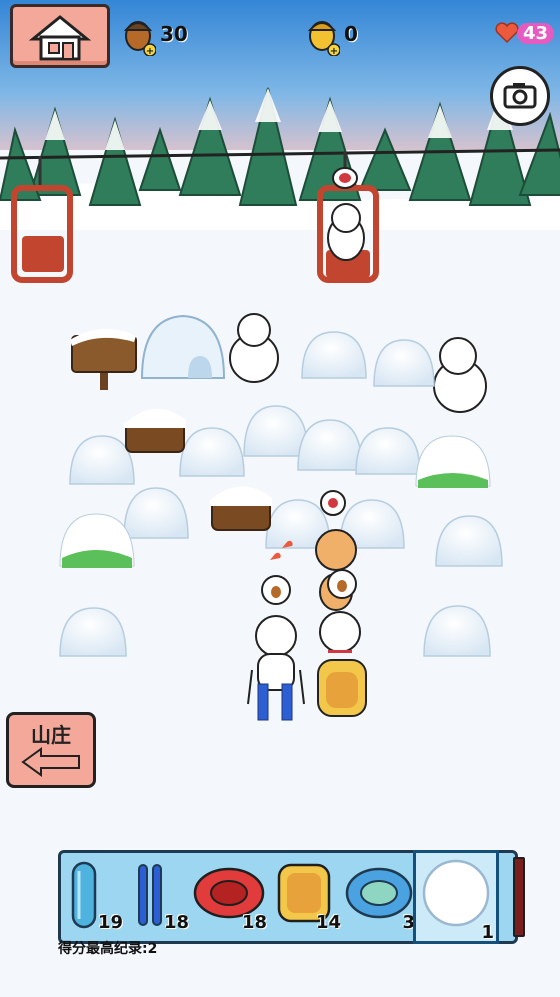 This screenshot has height=997, width=560. Describe the element at coordinates (535, 33) in the screenshot. I see `hearts-count: 43` at that location.